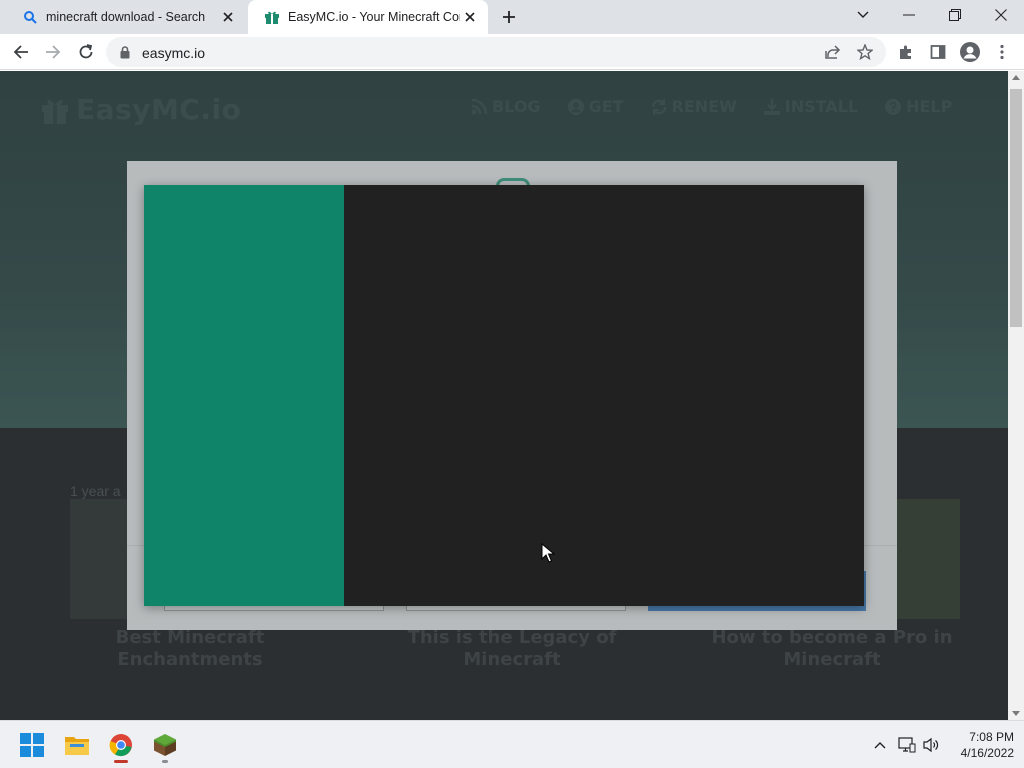 The image size is (1024, 768). Describe the element at coordinates (374, 17) in the screenshot. I see `tab-title: EasyMC.io - Your Minecraft Com` at that location.